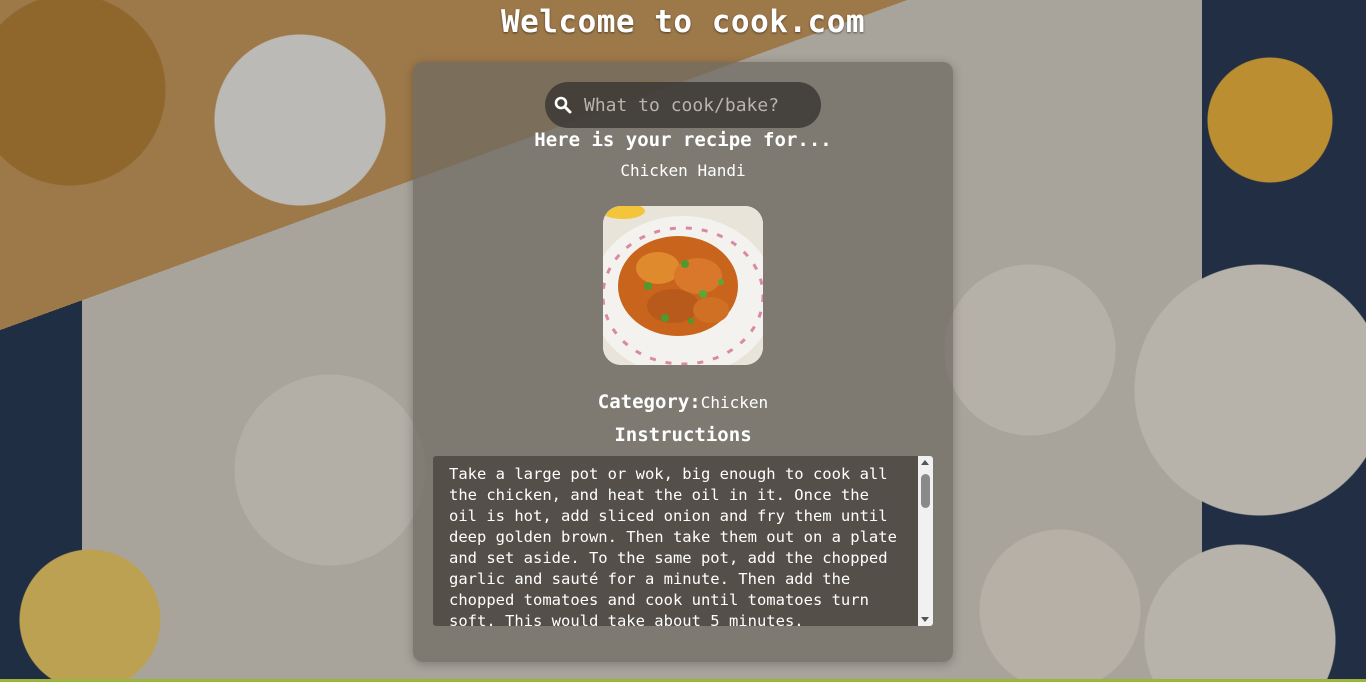  What do you see at coordinates (734, 402) in the screenshot?
I see `category-value: Chicken` at bounding box center [734, 402].